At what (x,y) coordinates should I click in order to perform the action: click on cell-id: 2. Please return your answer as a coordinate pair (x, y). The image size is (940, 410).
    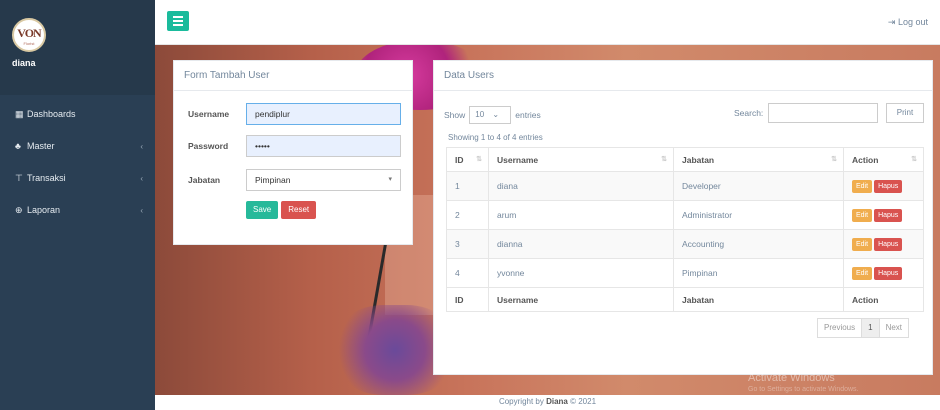
    Looking at the image, I should click on (467, 215).